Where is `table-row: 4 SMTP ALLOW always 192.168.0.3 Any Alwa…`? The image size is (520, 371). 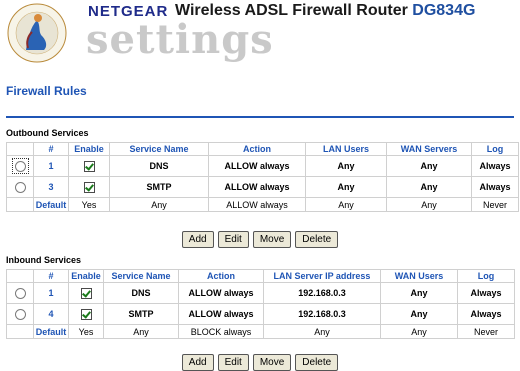 table-row: 4 SMTP ALLOW always 192.168.0.3 Any Alwa… is located at coordinates (260, 314).